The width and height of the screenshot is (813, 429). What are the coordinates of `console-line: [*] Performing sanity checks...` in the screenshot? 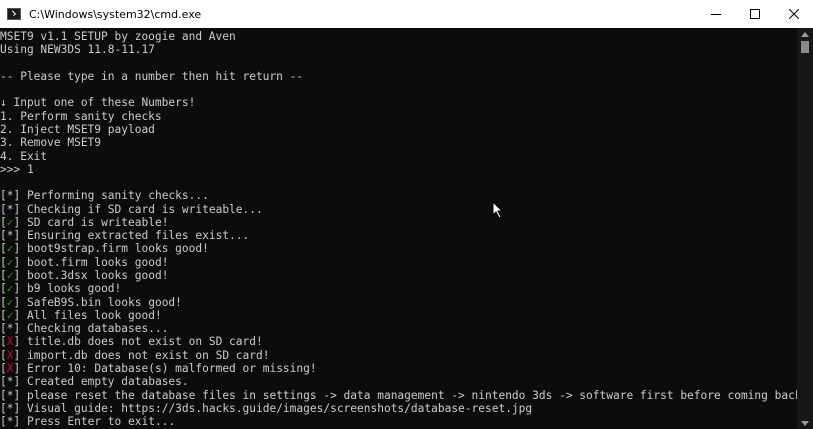 It's located at (104, 195).